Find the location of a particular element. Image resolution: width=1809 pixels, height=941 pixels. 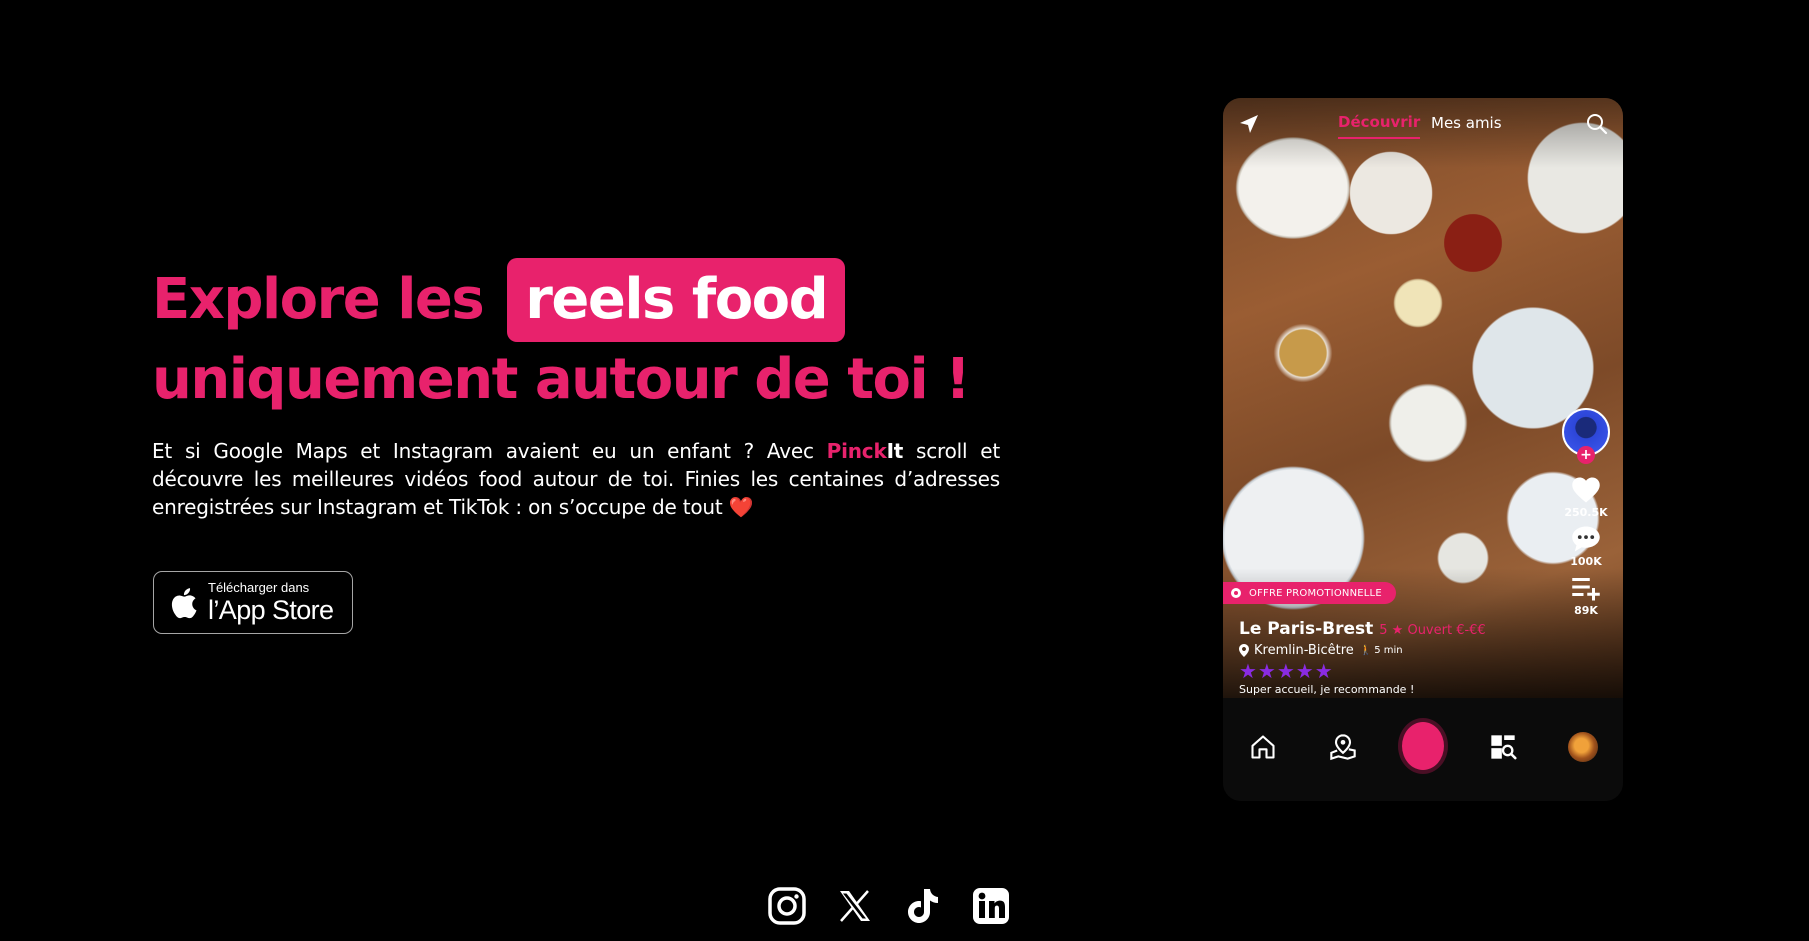

comment-button: 100K is located at coordinates (1586, 546).